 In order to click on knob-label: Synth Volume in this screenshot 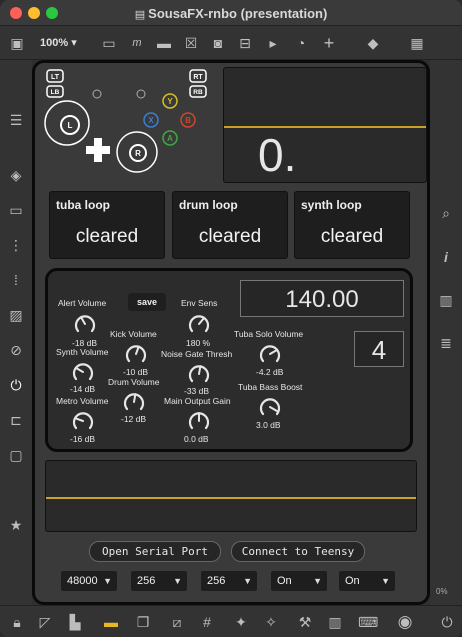, I will do `click(82, 352)`.